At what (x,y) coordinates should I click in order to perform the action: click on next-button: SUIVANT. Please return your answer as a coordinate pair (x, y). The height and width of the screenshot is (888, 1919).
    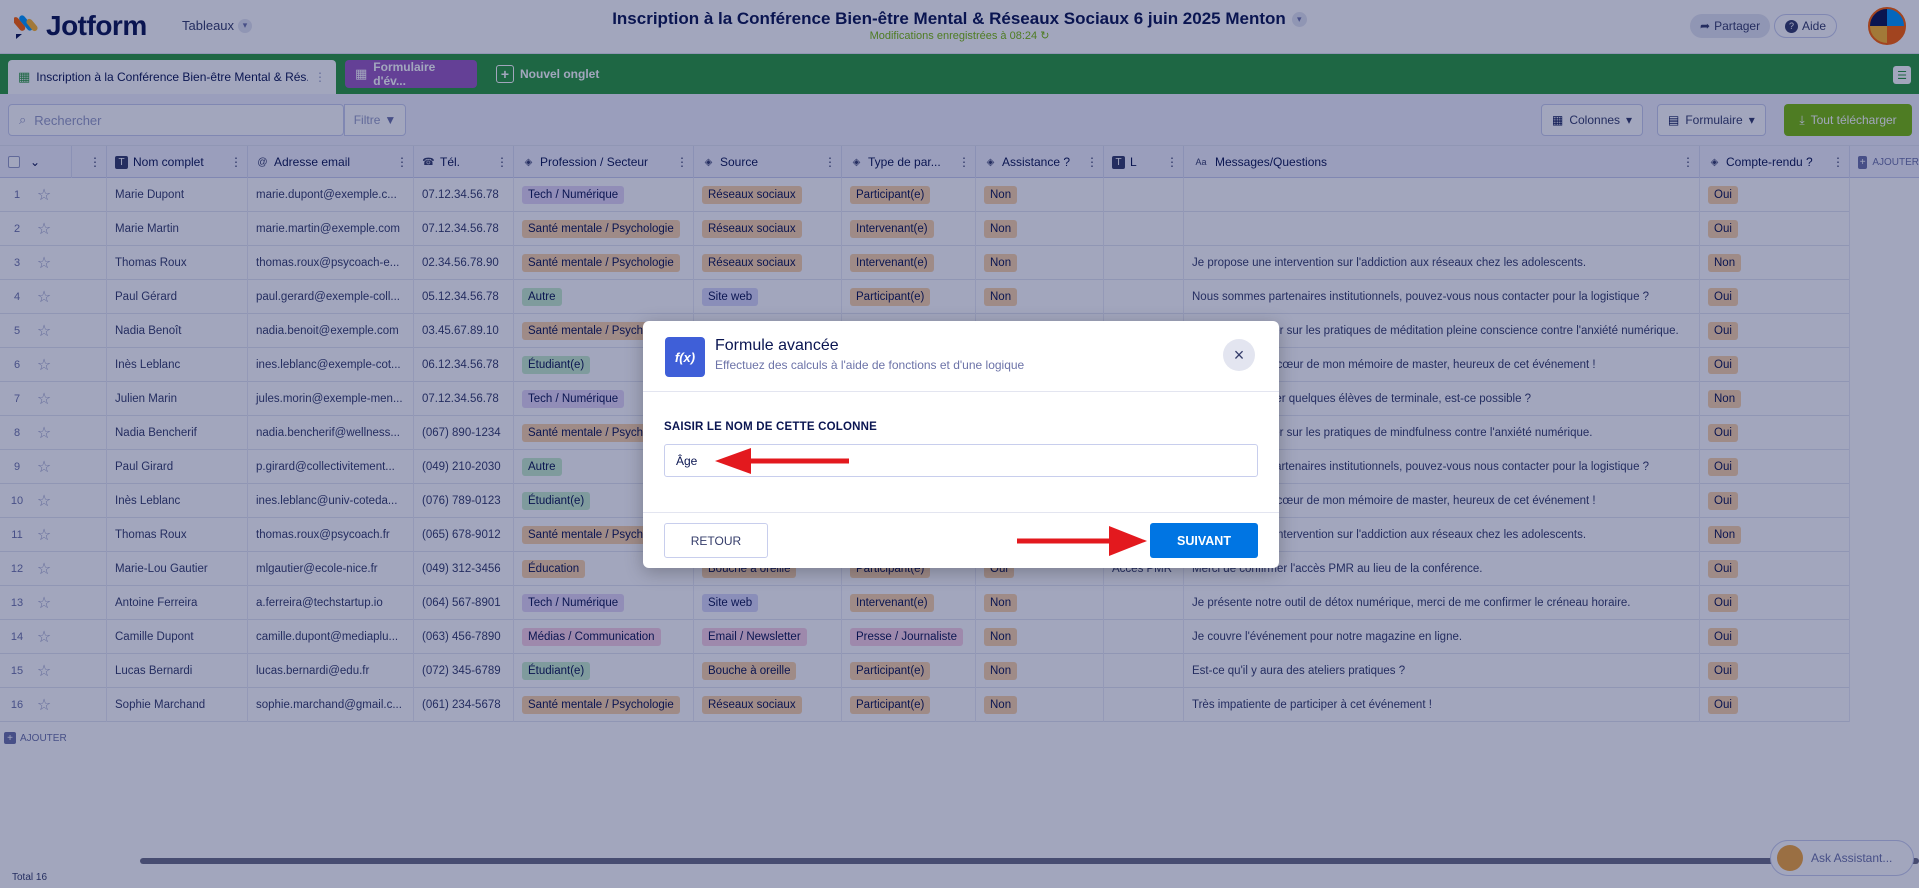
    Looking at the image, I should click on (1204, 540).